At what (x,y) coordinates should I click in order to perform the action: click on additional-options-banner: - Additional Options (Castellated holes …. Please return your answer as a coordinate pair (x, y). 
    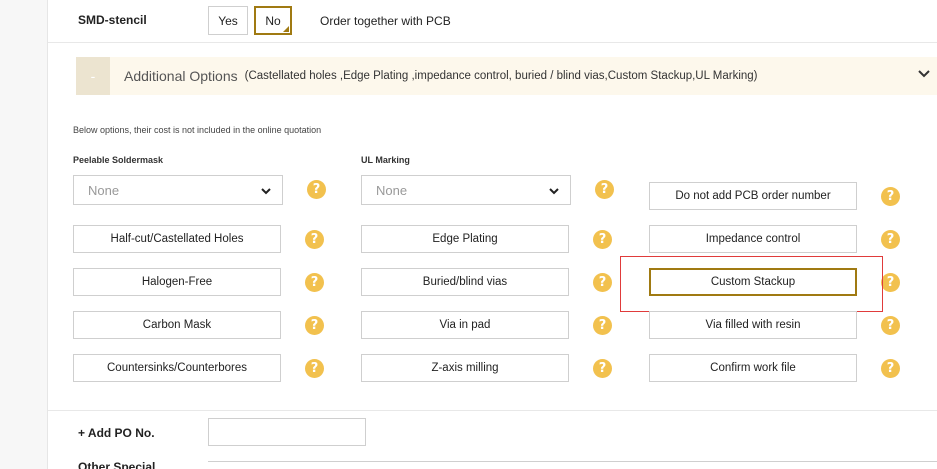
    Looking at the image, I should click on (506, 76).